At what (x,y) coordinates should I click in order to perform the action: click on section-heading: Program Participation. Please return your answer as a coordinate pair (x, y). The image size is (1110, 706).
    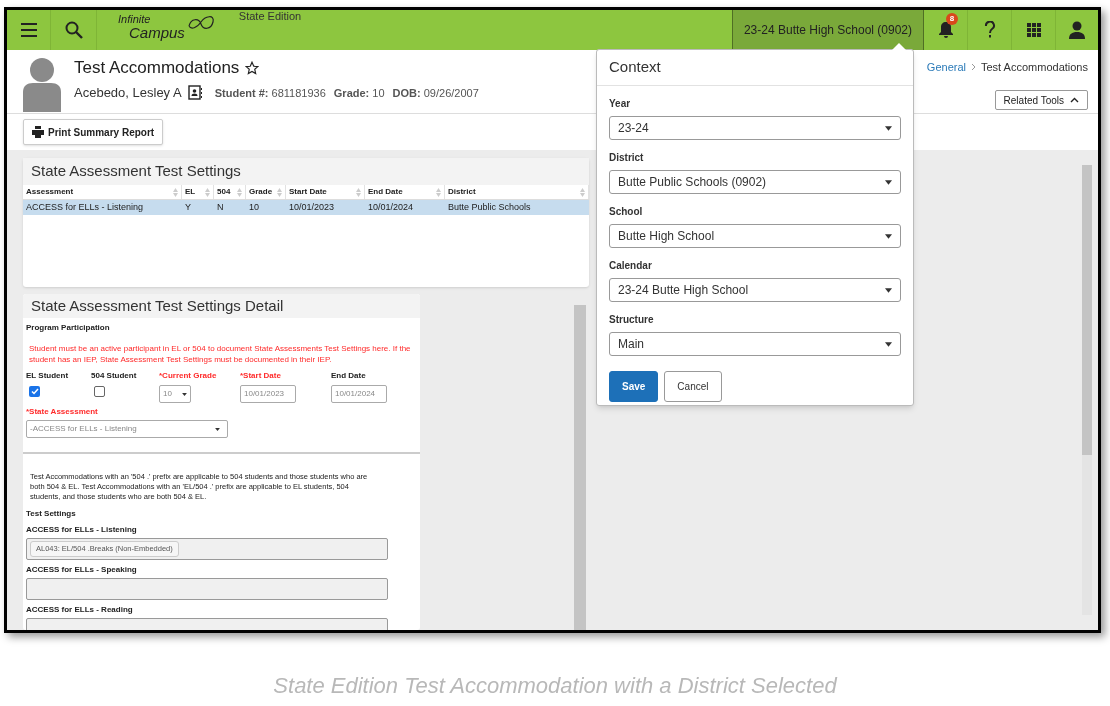
    Looking at the image, I should click on (68, 328).